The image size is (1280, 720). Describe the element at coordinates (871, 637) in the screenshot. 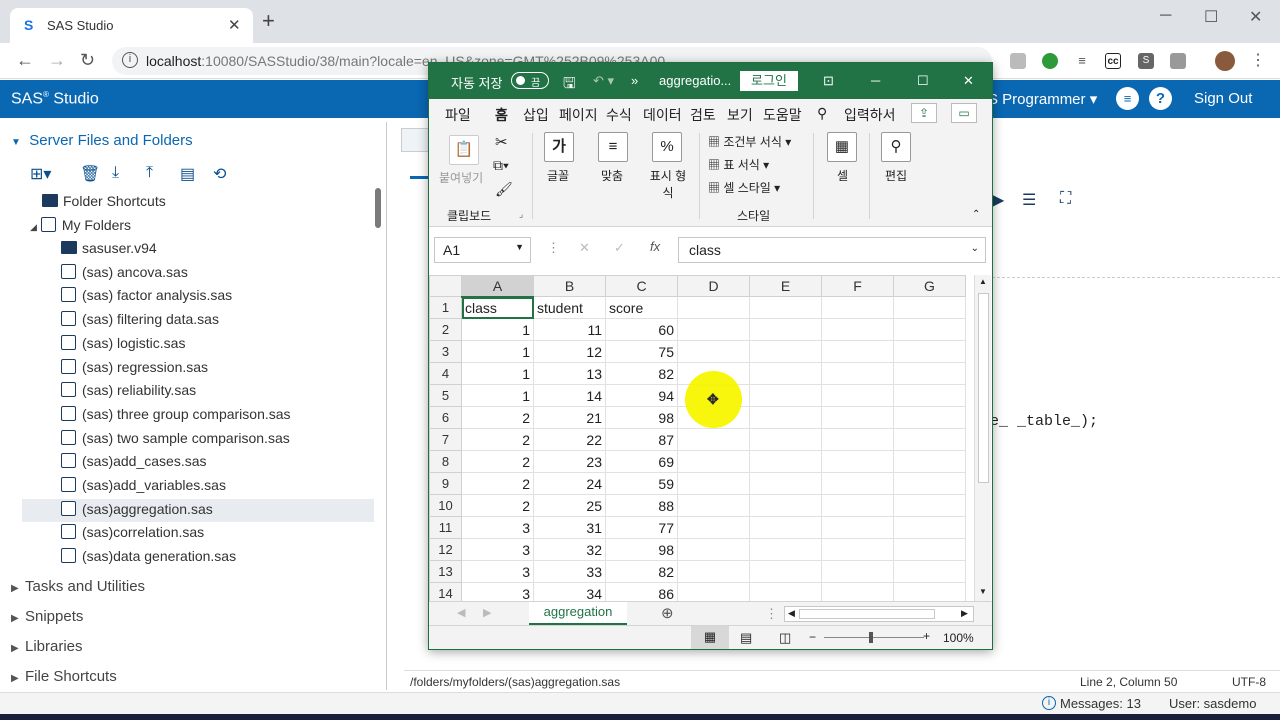

I see `zoom-slider-handle` at that location.